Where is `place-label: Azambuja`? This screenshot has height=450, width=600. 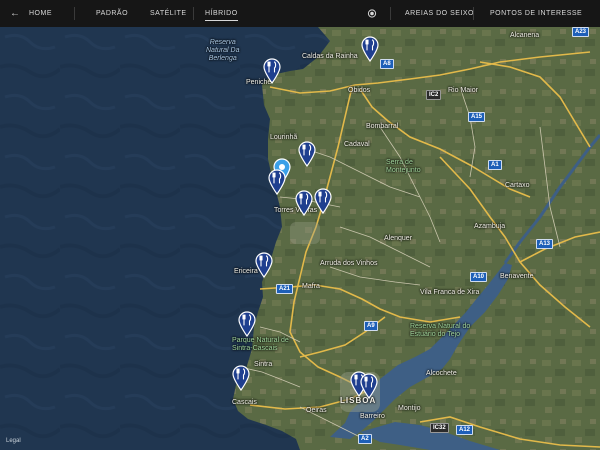 place-label: Azambuja is located at coordinates (490, 226).